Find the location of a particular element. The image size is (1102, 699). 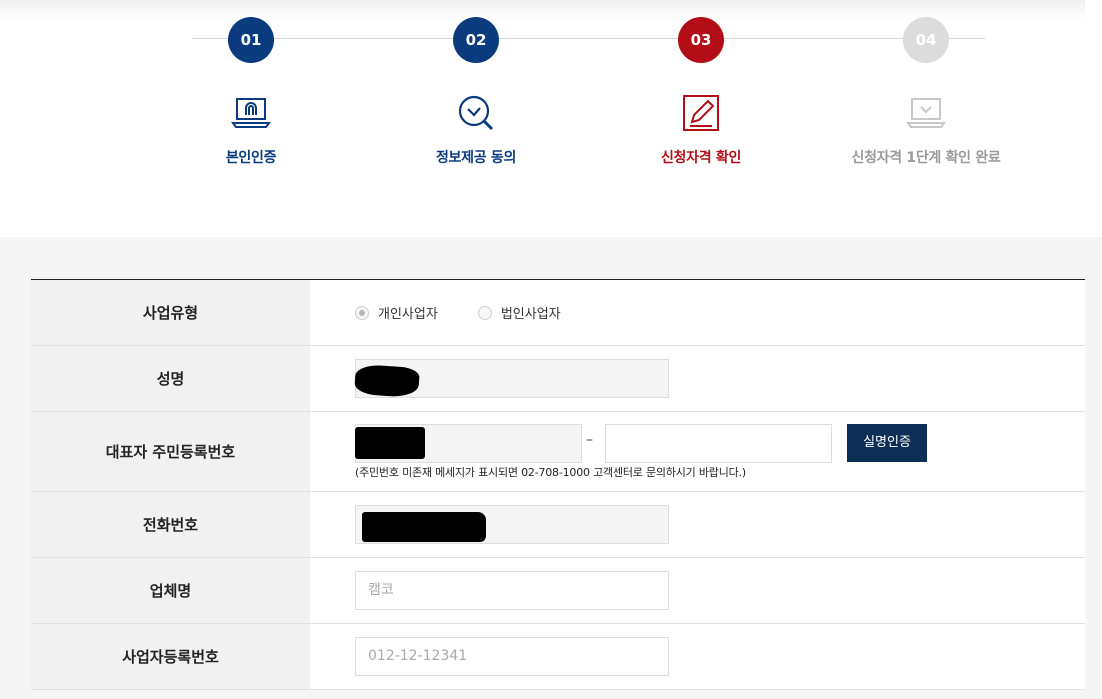

laptop-check-icon is located at coordinates (926, 113).